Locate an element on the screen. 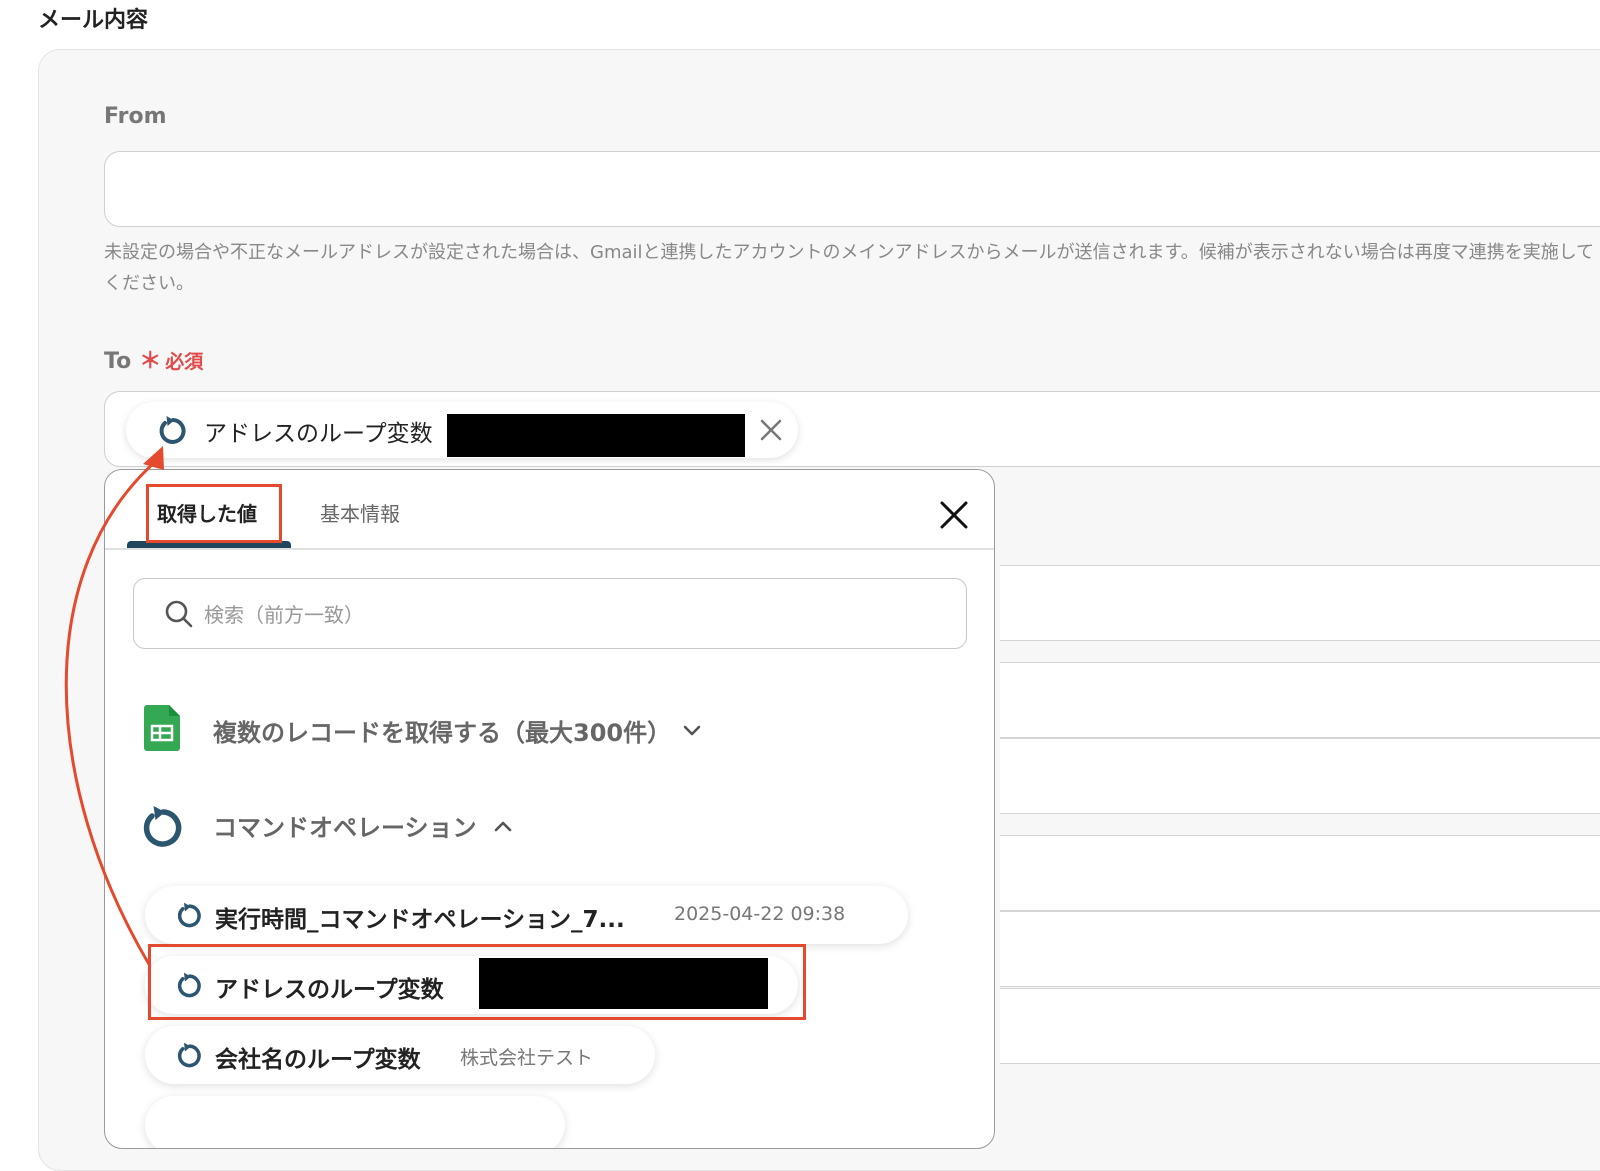 The height and width of the screenshot is (1171, 1600). to-variable-chip: アドレスのループ変数 is located at coordinates (462, 430).